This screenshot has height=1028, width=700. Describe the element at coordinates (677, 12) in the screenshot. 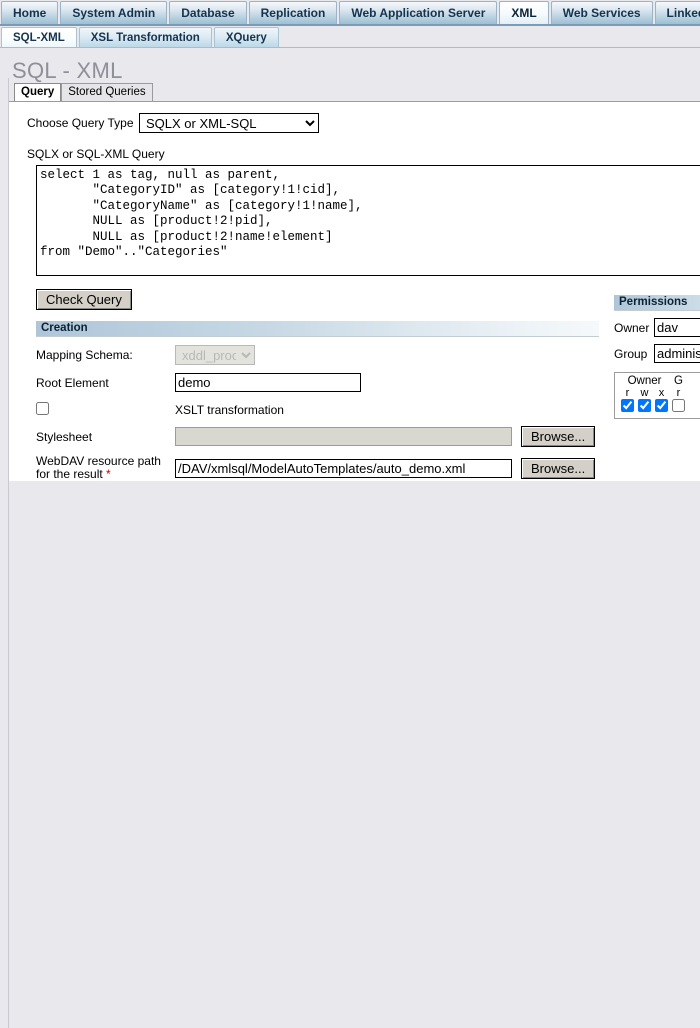

I see `nav-tab-linked-data: Linked Data` at that location.